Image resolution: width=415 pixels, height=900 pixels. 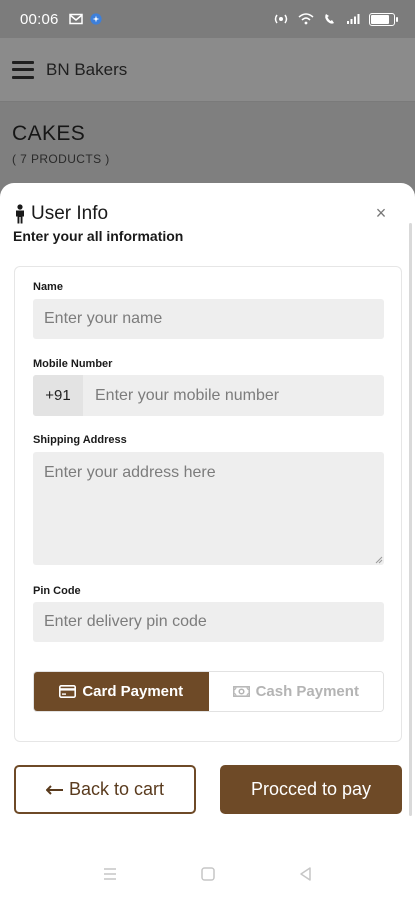 What do you see at coordinates (85, 19) in the screenshot?
I see `status-left-icons` at bounding box center [85, 19].